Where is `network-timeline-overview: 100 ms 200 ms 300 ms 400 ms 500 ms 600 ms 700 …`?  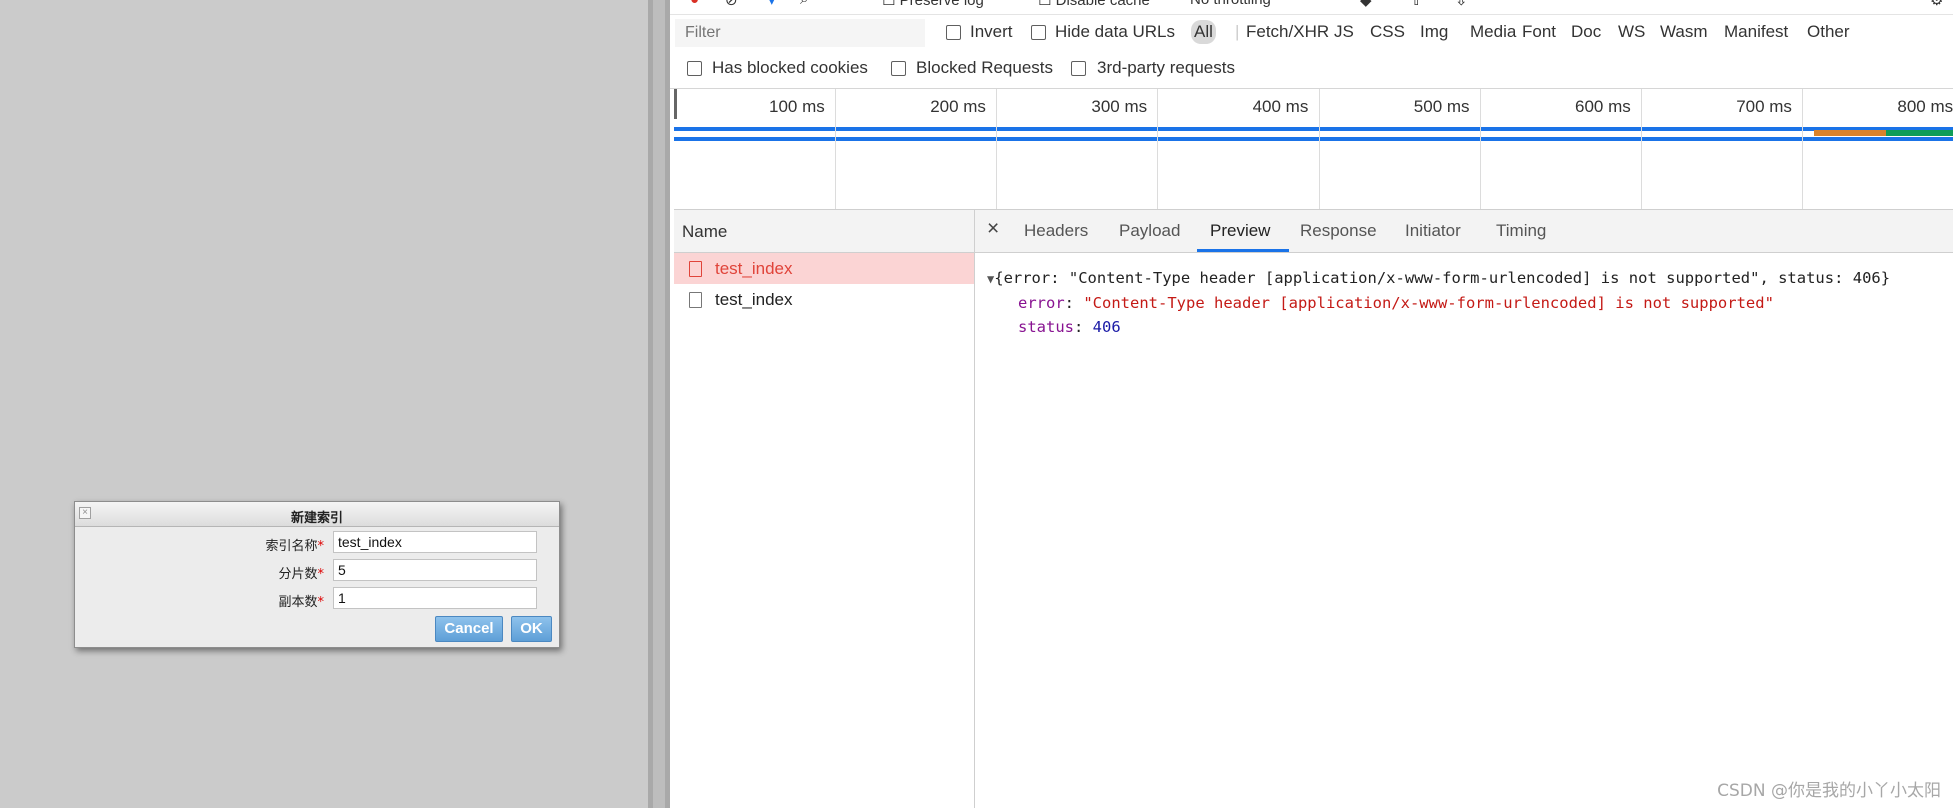 network-timeline-overview: 100 ms 200 ms 300 ms 400 ms 500 ms 600 ms 700 … is located at coordinates (1313, 149).